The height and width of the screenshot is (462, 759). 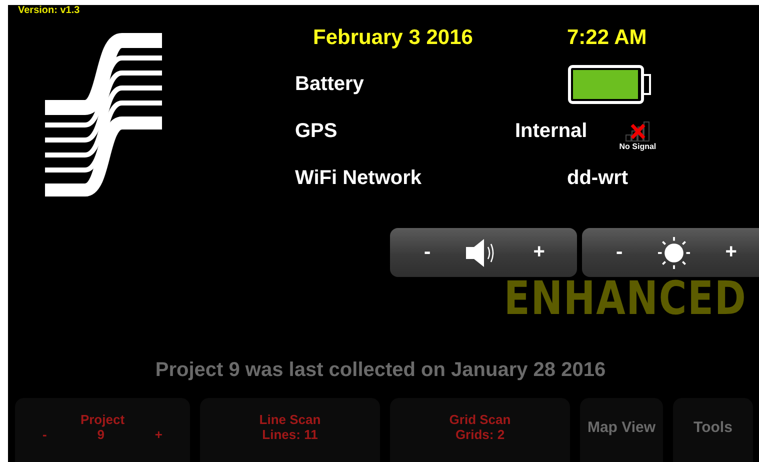 What do you see at coordinates (44, 434) in the screenshot?
I see `decrease-label: -` at bounding box center [44, 434].